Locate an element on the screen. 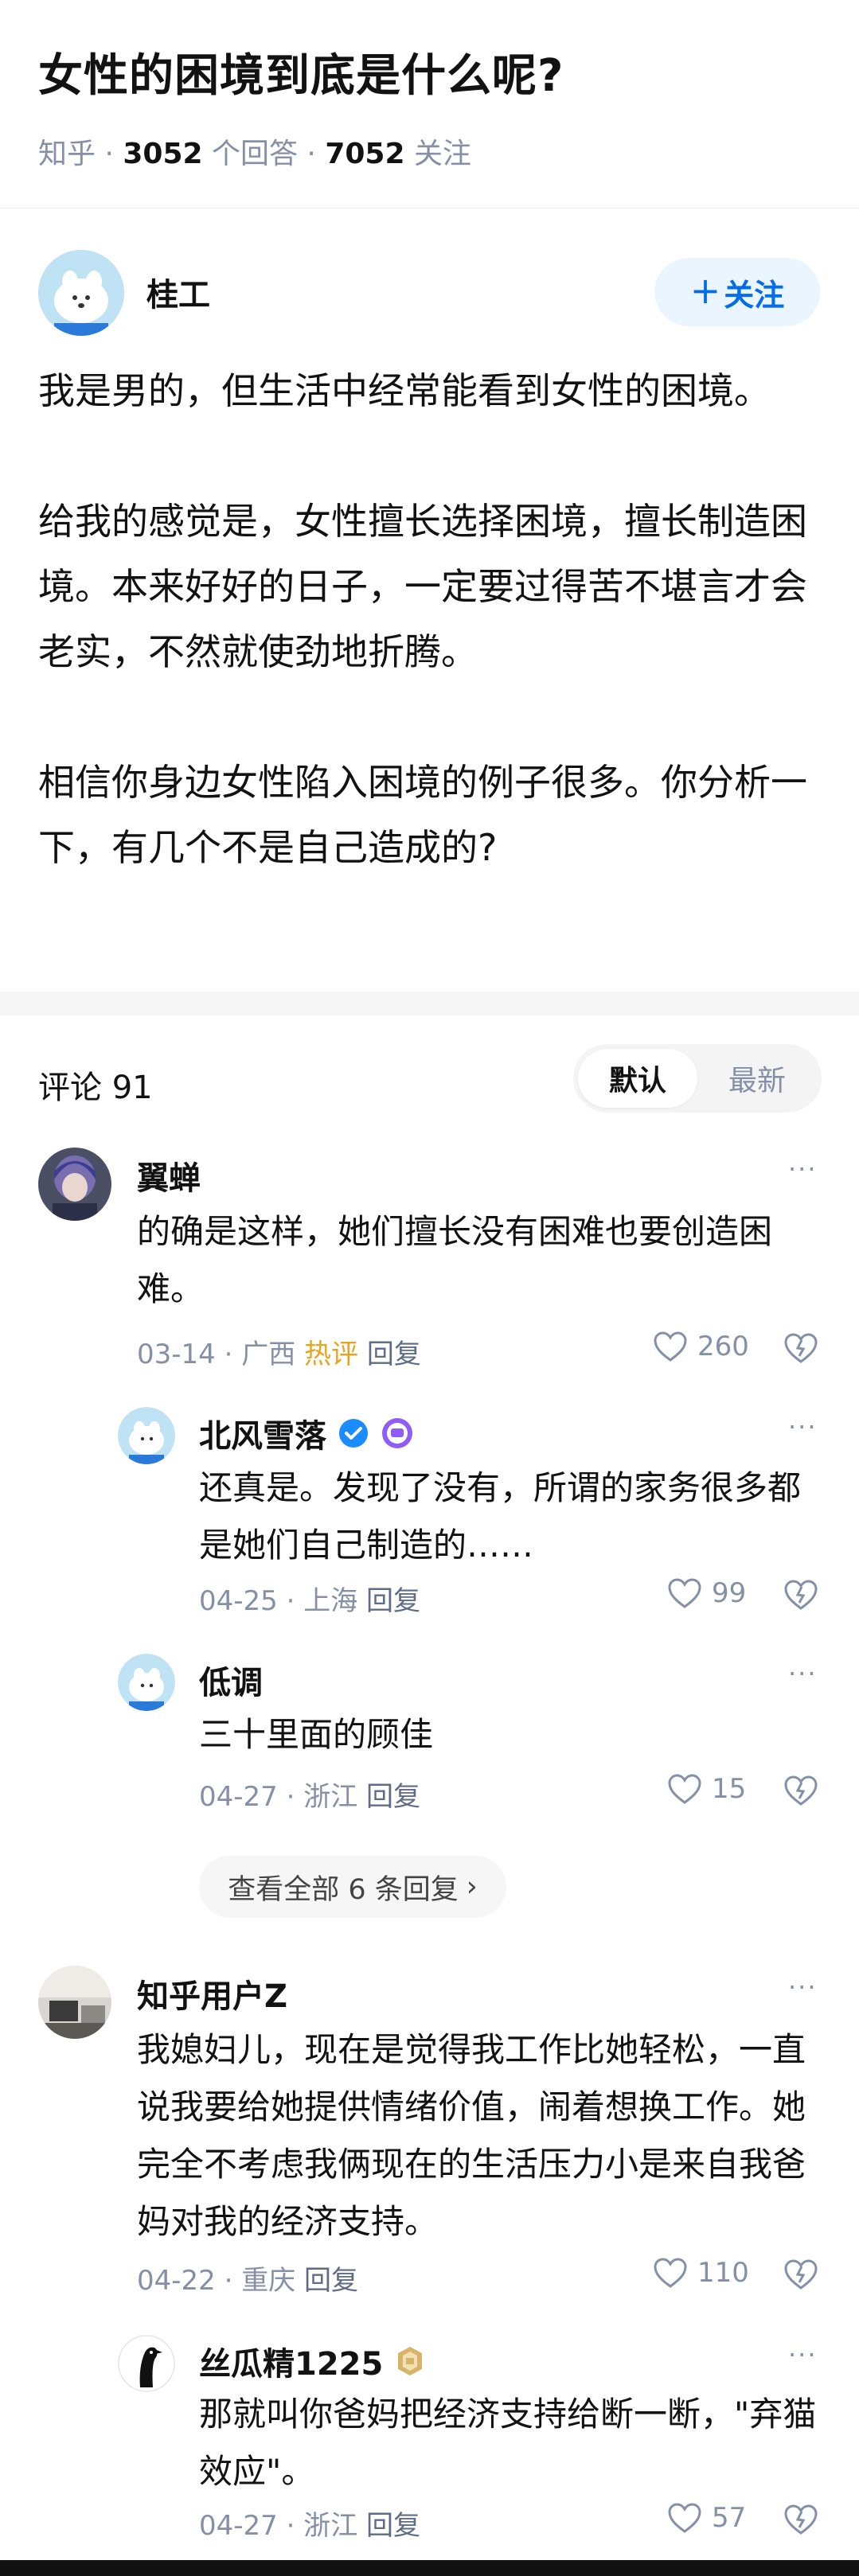 The image size is (859, 2576). hot-comment-badge: 热评 is located at coordinates (331, 1354).